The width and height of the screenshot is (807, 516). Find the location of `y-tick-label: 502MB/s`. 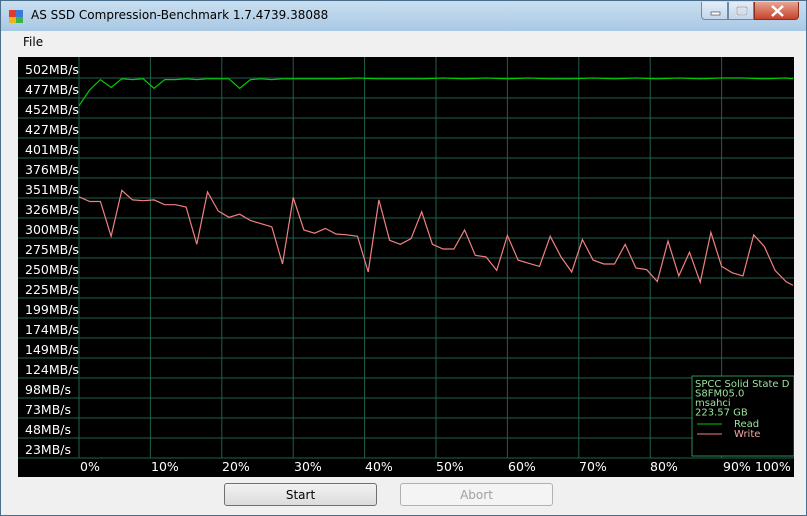

y-tick-label: 502MB/s is located at coordinates (52, 69).